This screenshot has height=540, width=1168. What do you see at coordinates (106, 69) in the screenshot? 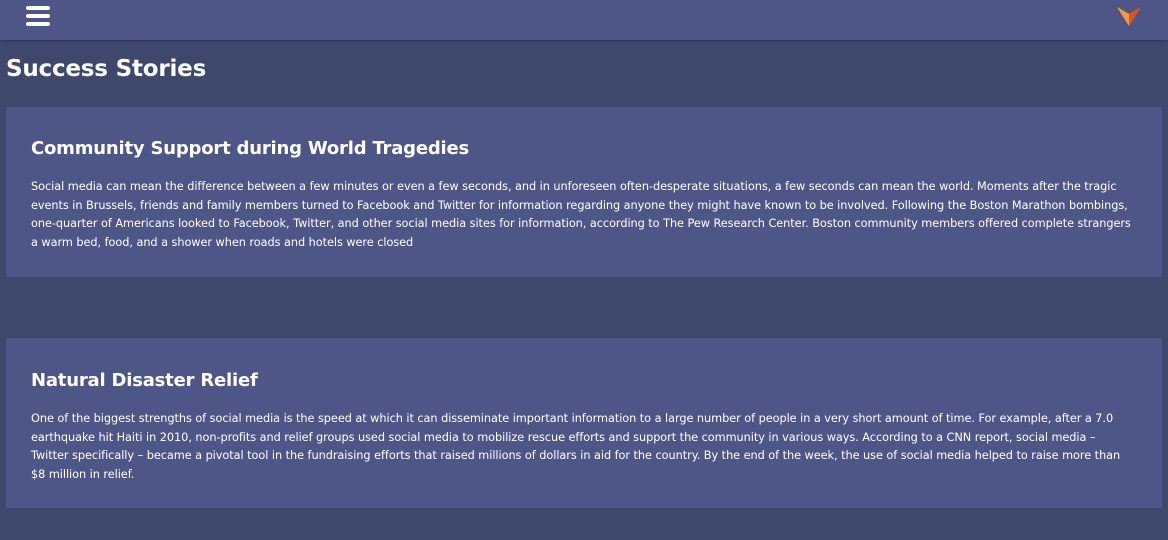
I see `page-title: Success Stories` at bounding box center [106, 69].